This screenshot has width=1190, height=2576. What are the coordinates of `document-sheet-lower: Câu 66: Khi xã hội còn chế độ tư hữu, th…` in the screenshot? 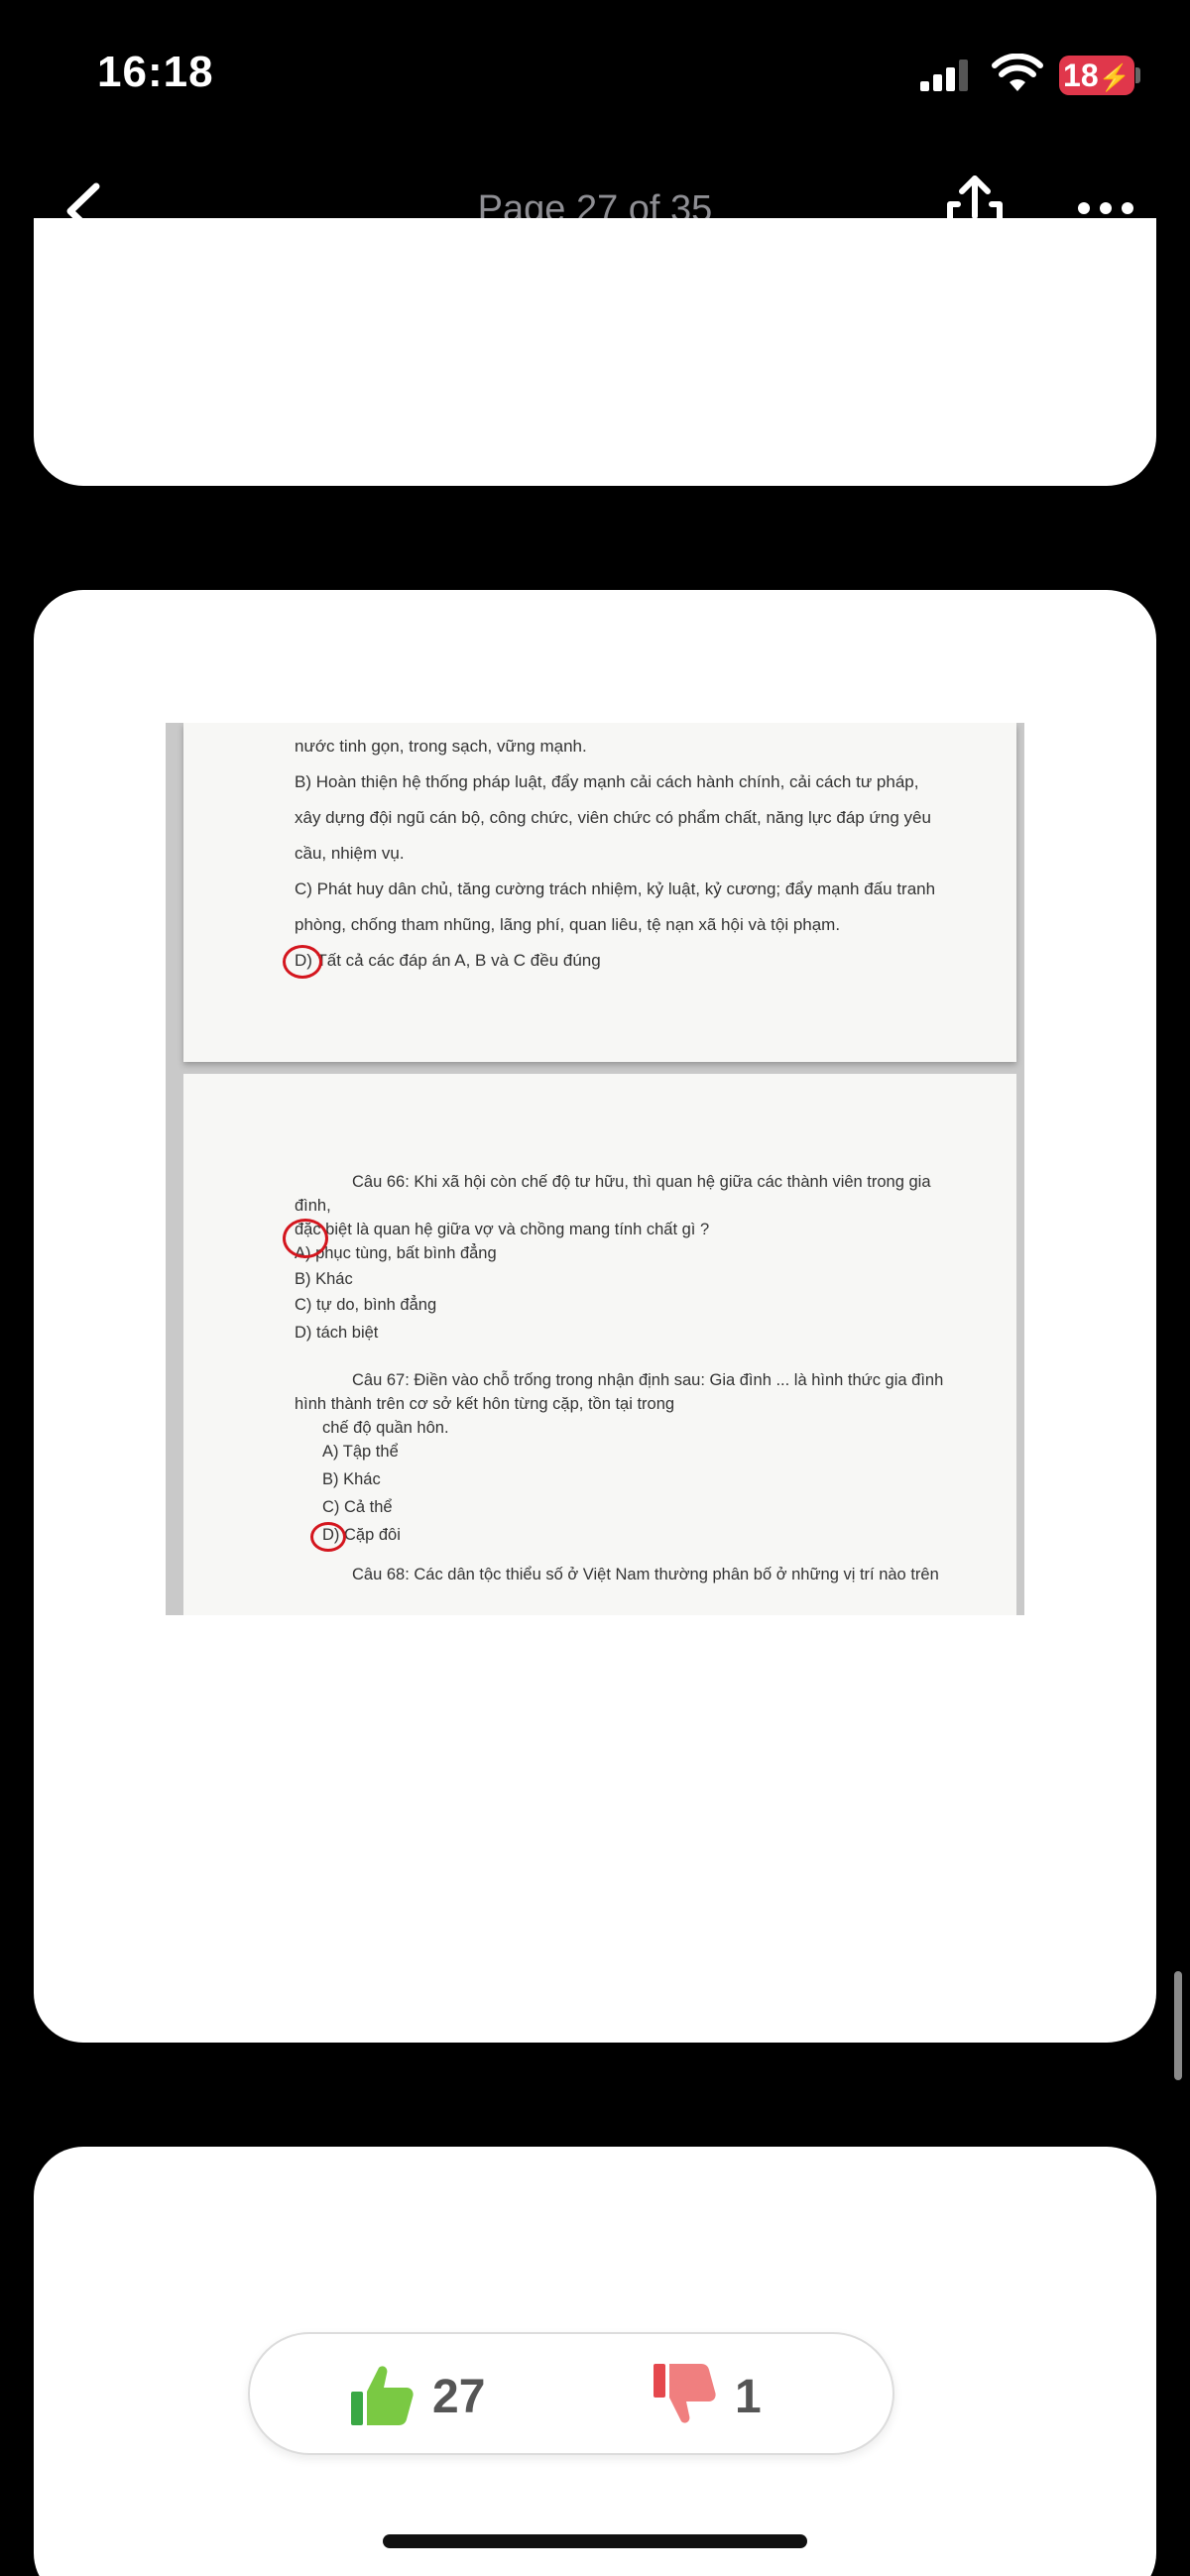 It's located at (599, 1345).